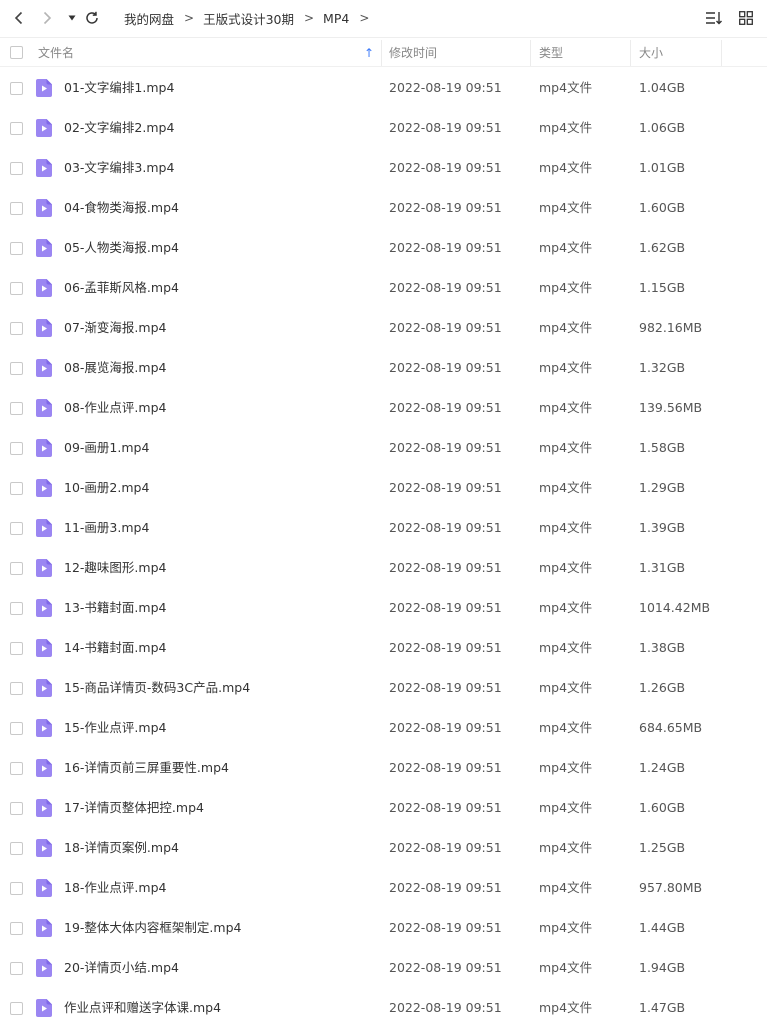 This screenshot has width=767, height=1036. Describe the element at coordinates (662, 127) in the screenshot. I see `file-size: 1.06GB` at that location.